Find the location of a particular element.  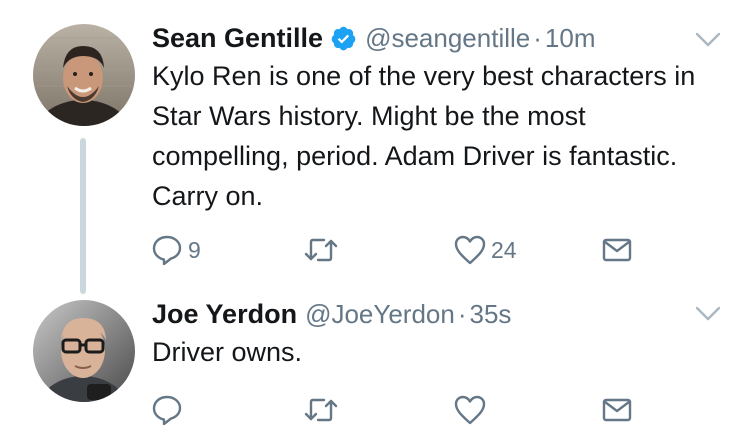

like-count: 24 is located at coordinates (504, 249).